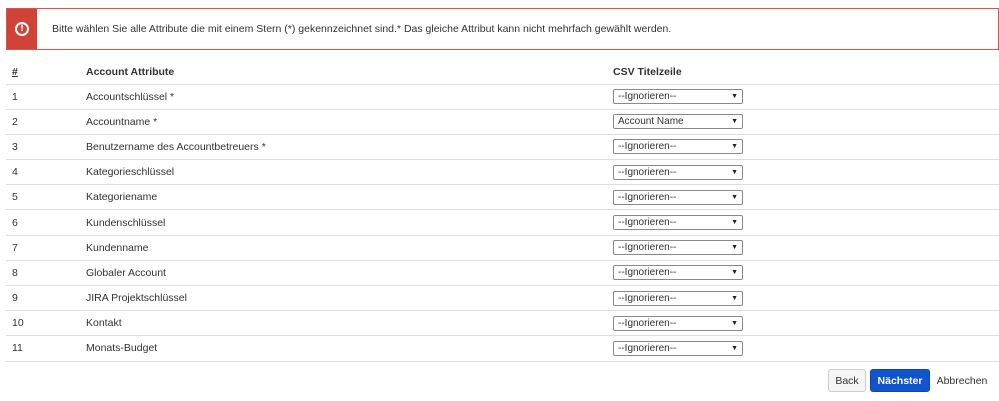  Describe the element at coordinates (42, 273) in the screenshot. I see `row-number: 8` at that location.